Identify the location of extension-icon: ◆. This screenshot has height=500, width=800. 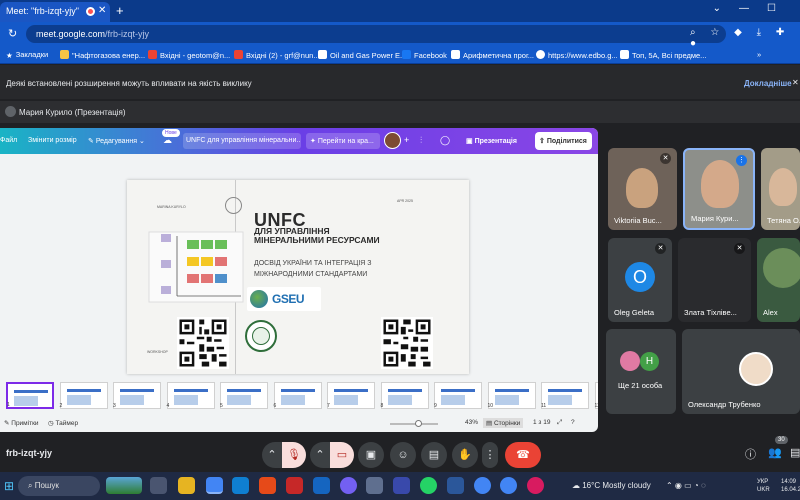
(738, 32).